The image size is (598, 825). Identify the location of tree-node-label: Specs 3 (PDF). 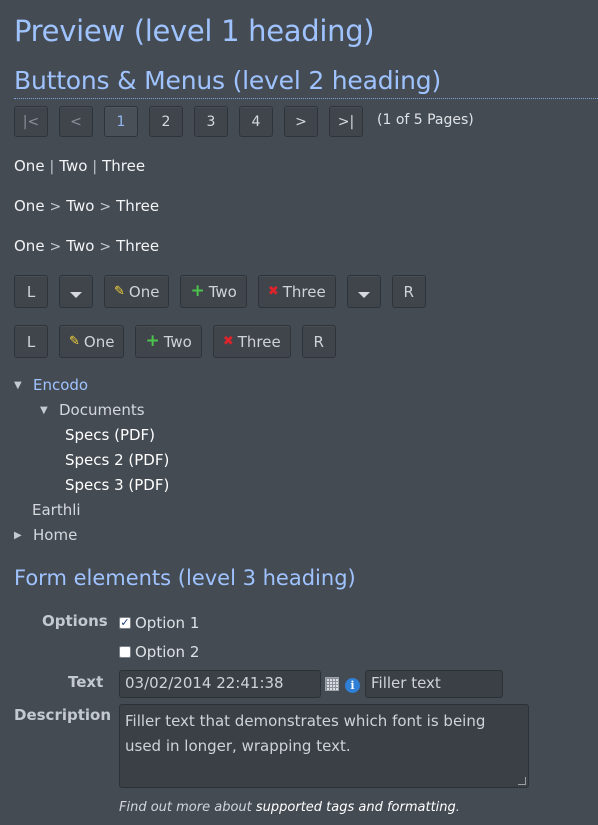
(117, 485).